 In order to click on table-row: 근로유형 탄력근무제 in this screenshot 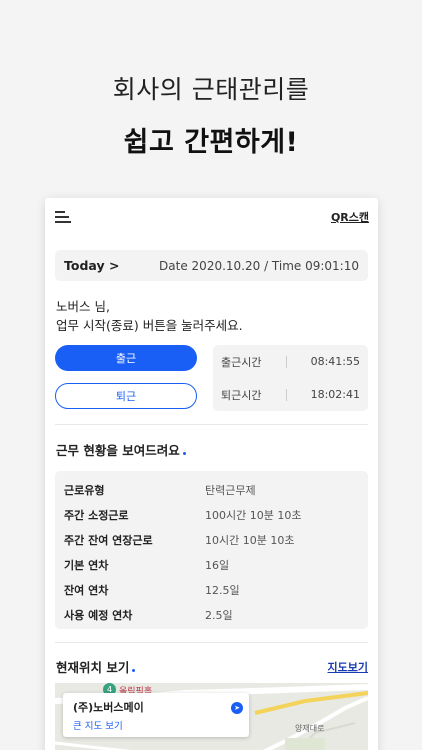, I will do `click(211, 489)`.